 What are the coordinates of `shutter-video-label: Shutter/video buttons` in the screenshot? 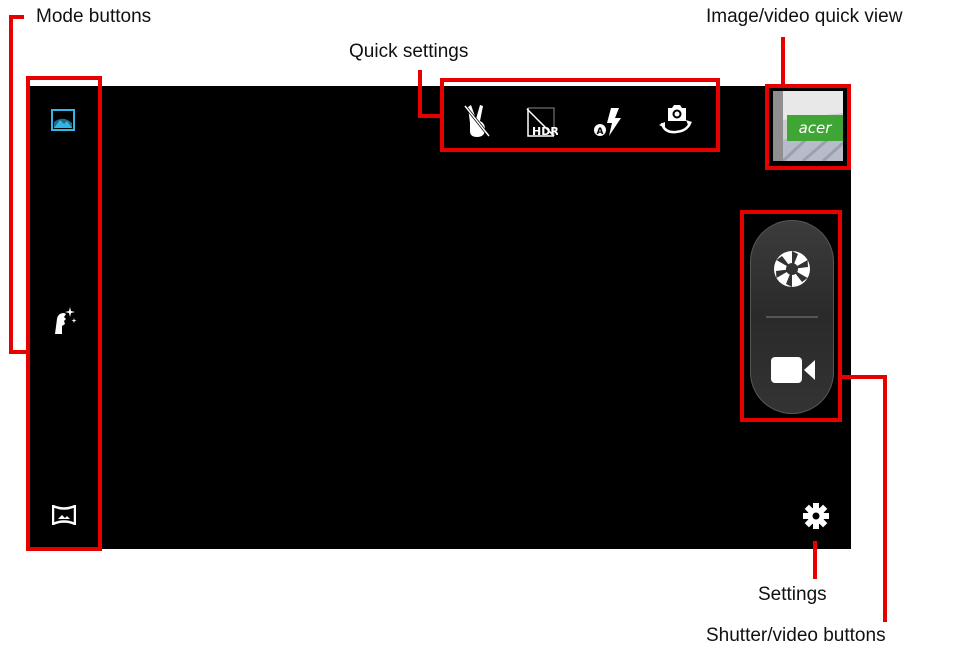 It's located at (796, 635).